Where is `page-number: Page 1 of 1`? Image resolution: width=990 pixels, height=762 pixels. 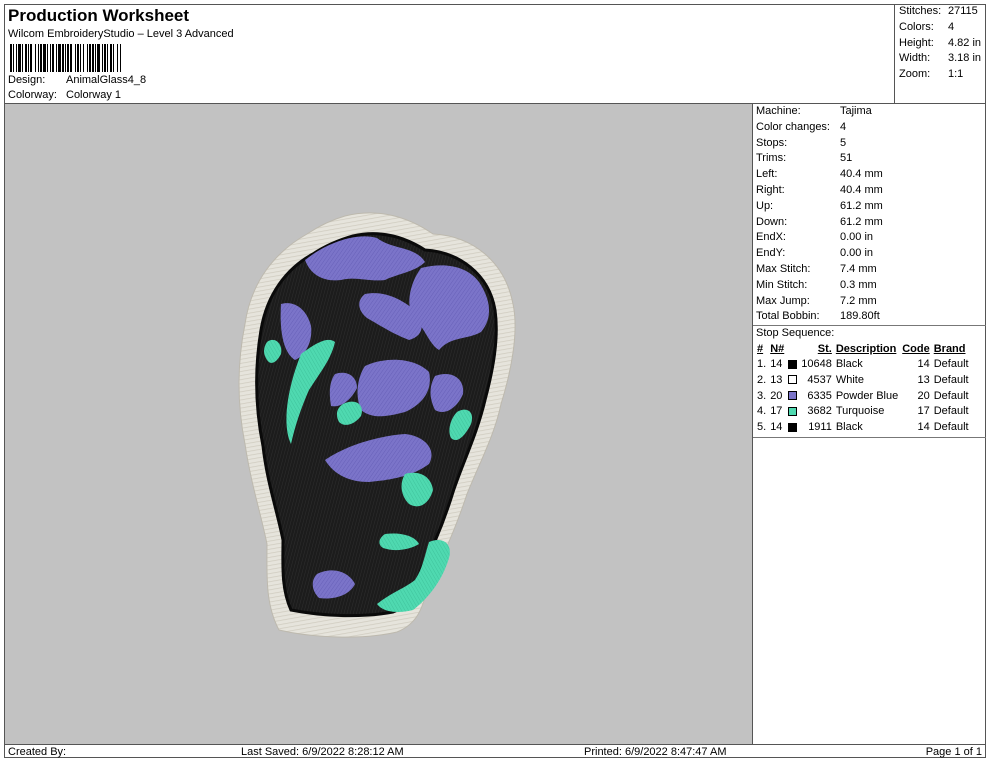
page-number: Page 1 of 1 is located at coordinates (953, 752).